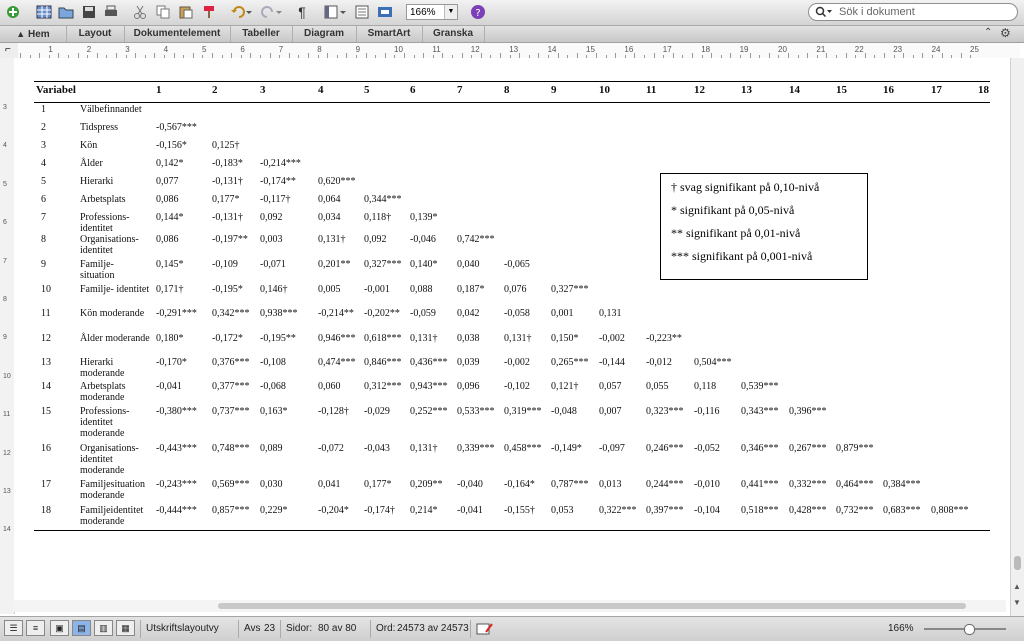  I want to click on row-number: 13, so click(46, 362).